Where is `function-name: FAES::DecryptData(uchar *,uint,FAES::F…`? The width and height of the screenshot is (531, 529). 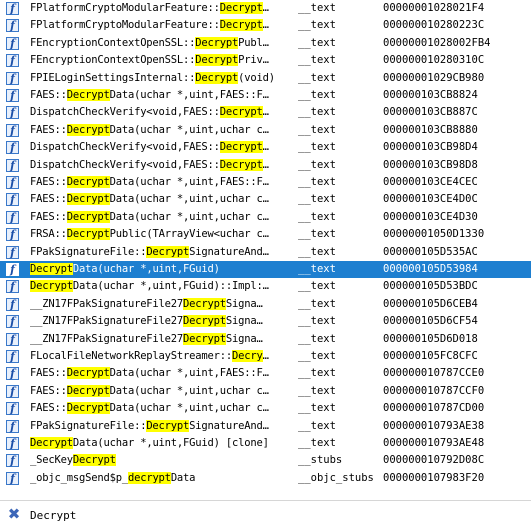 function-name: FAES::DecryptData(uchar *,uint,FAES::F… is located at coordinates (161, 182).